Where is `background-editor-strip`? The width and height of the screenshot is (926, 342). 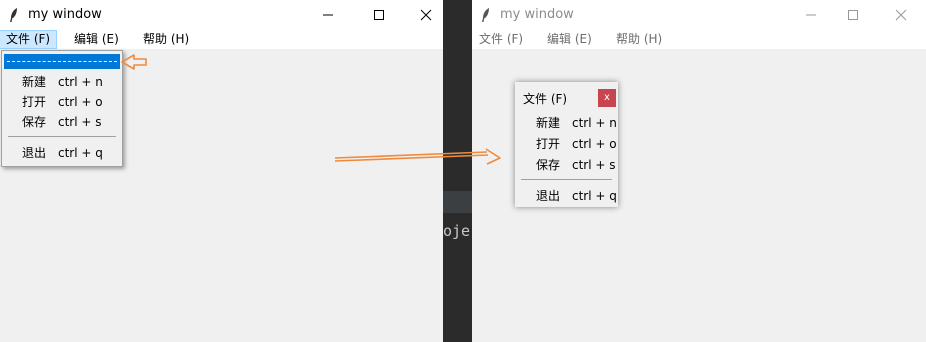
background-editor-strip is located at coordinates (457, 202).